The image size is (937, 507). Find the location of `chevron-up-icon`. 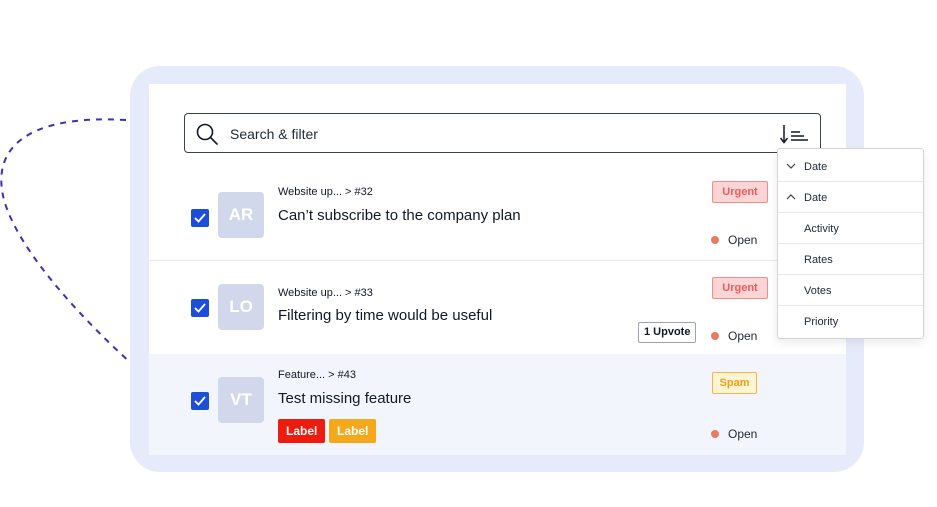

chevron-up-icon is located at coordinates (791, 197).